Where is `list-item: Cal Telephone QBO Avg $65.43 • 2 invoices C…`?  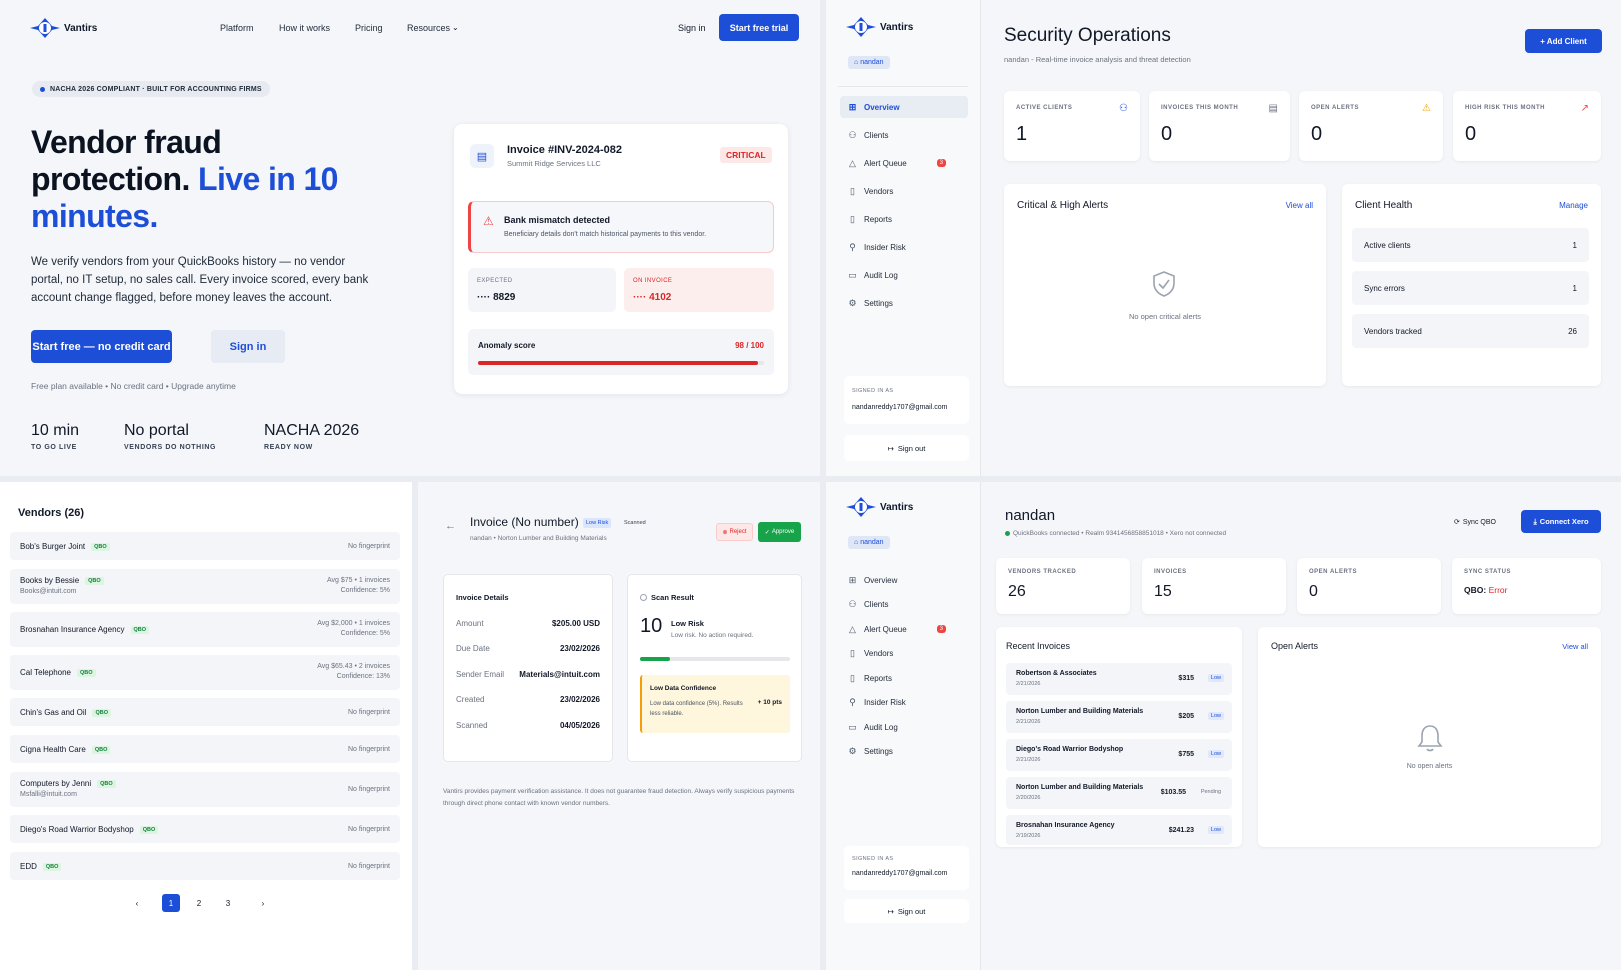
list-item: Cal Telephone QBO Avg $65.43 • 2 invoices C… is located at coordinates (205, 672).